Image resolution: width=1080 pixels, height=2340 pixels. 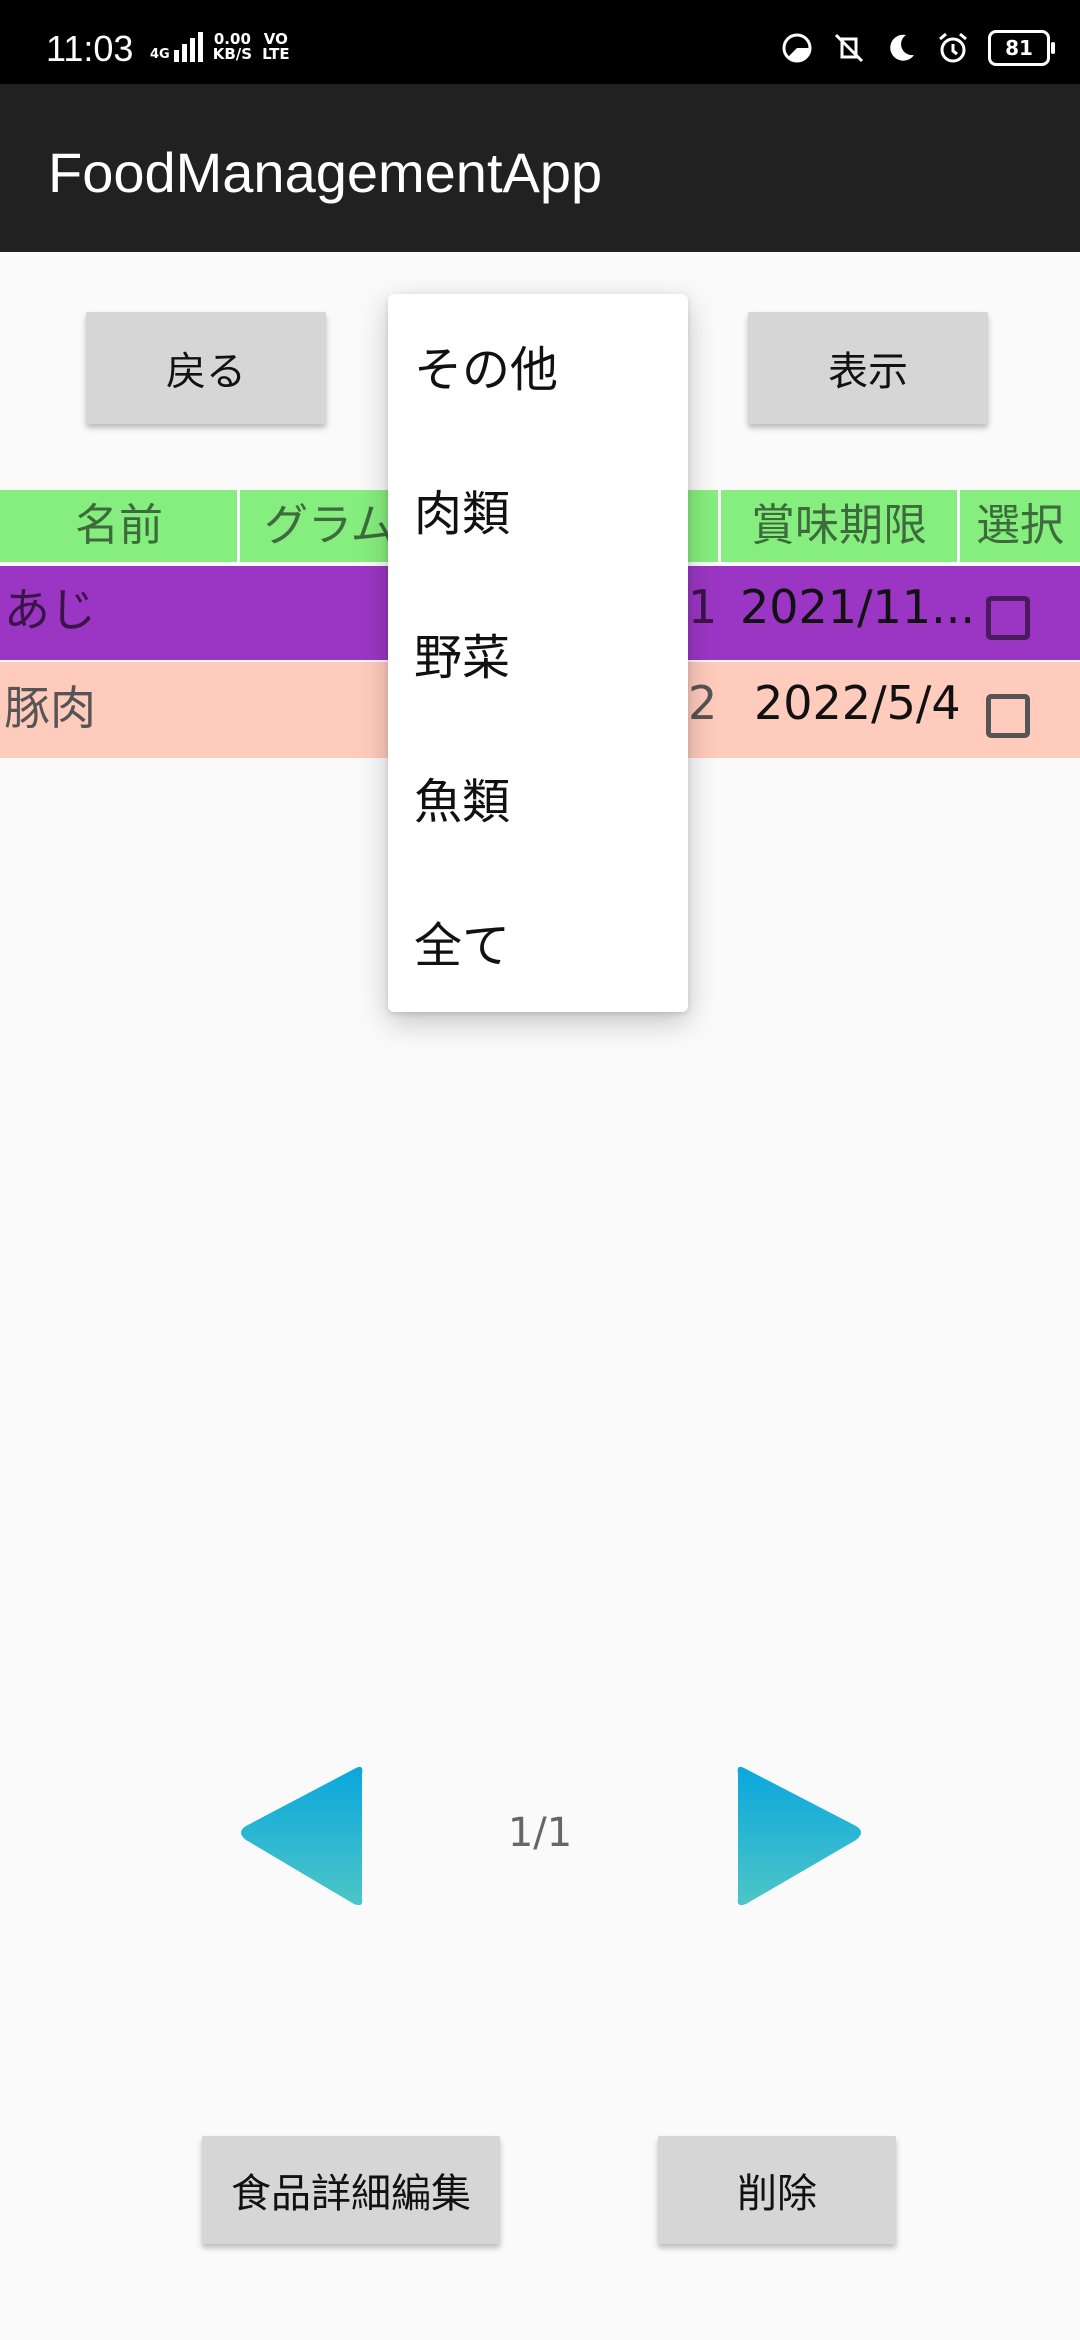 What do you see at coordinates (1020, 525) in the screenshot?
I see `header-select: 選択` at bounding box center [1020, 525].